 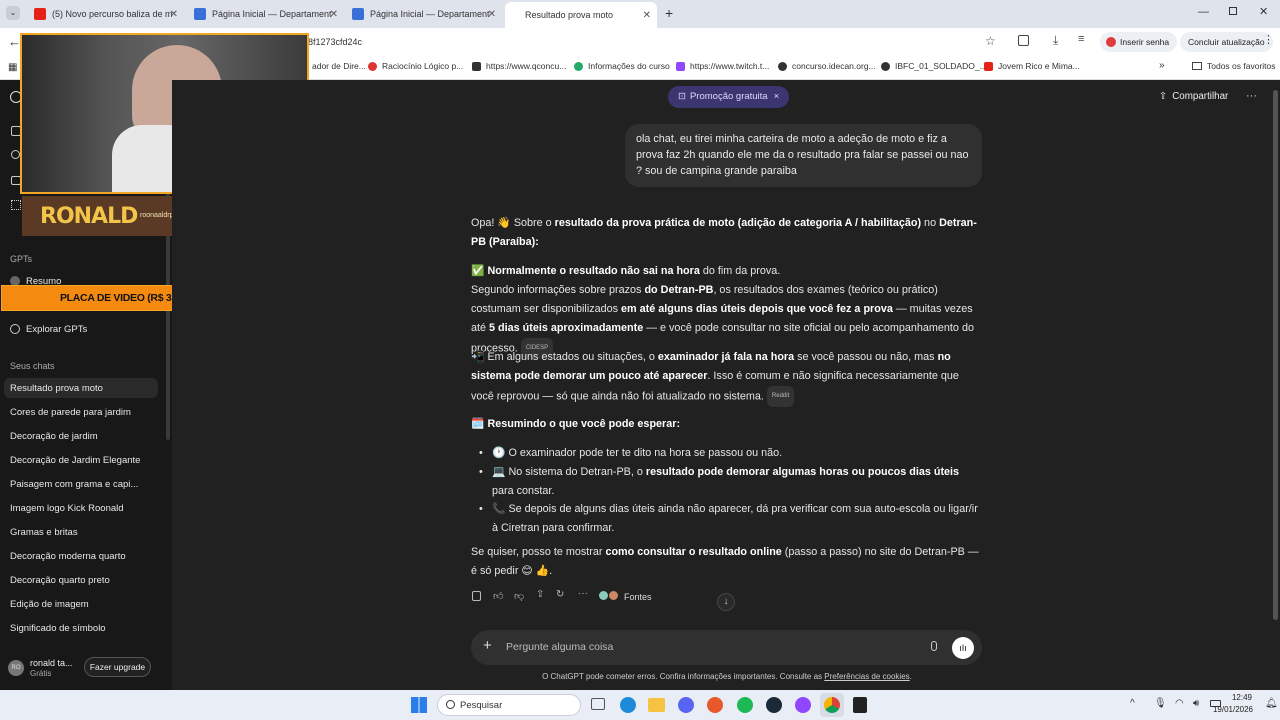 I want to click on tab-detran-2: Página Inicial — Departamento ✕, so click(x=423, y=14).